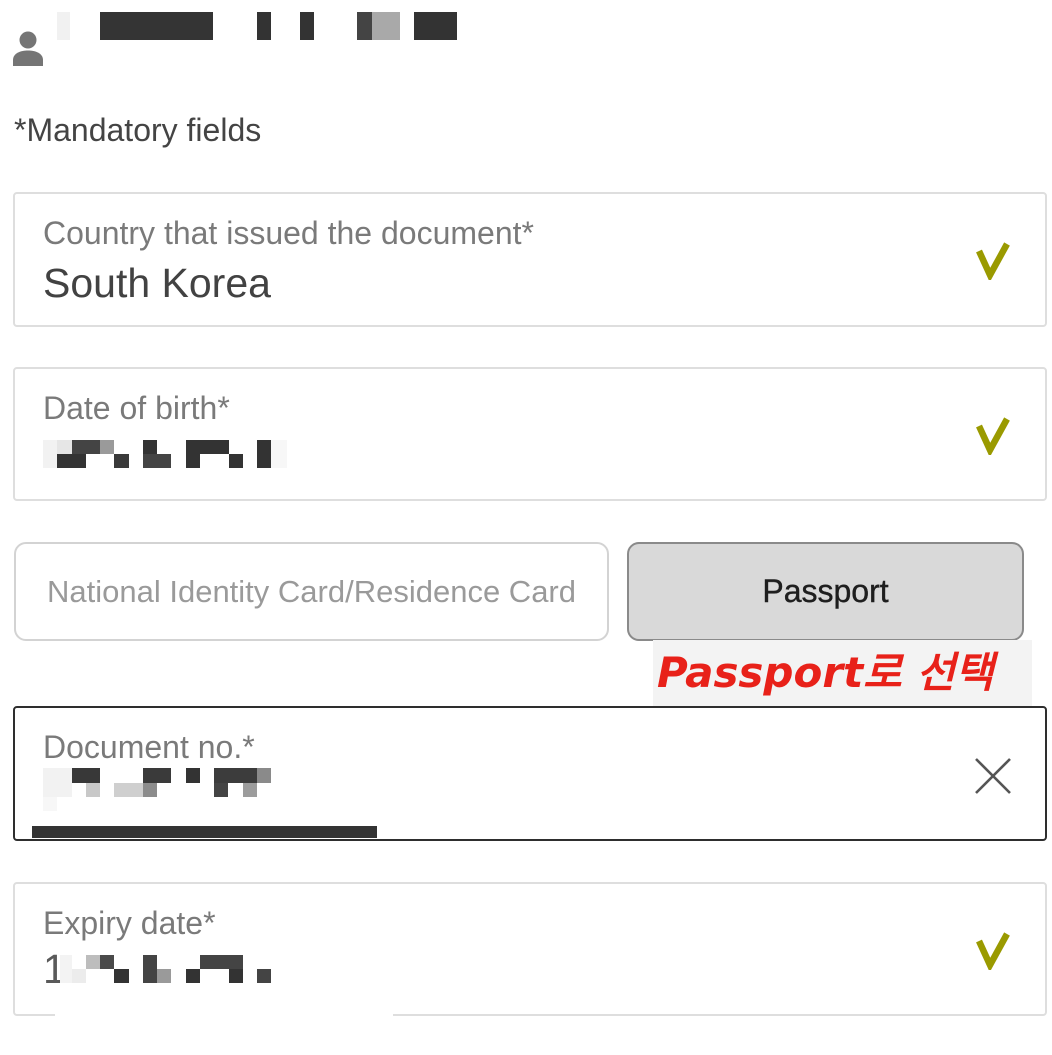  I want to click on doc-type-id-card-button: National Identity Card/Residence Card, so click(311, 591).